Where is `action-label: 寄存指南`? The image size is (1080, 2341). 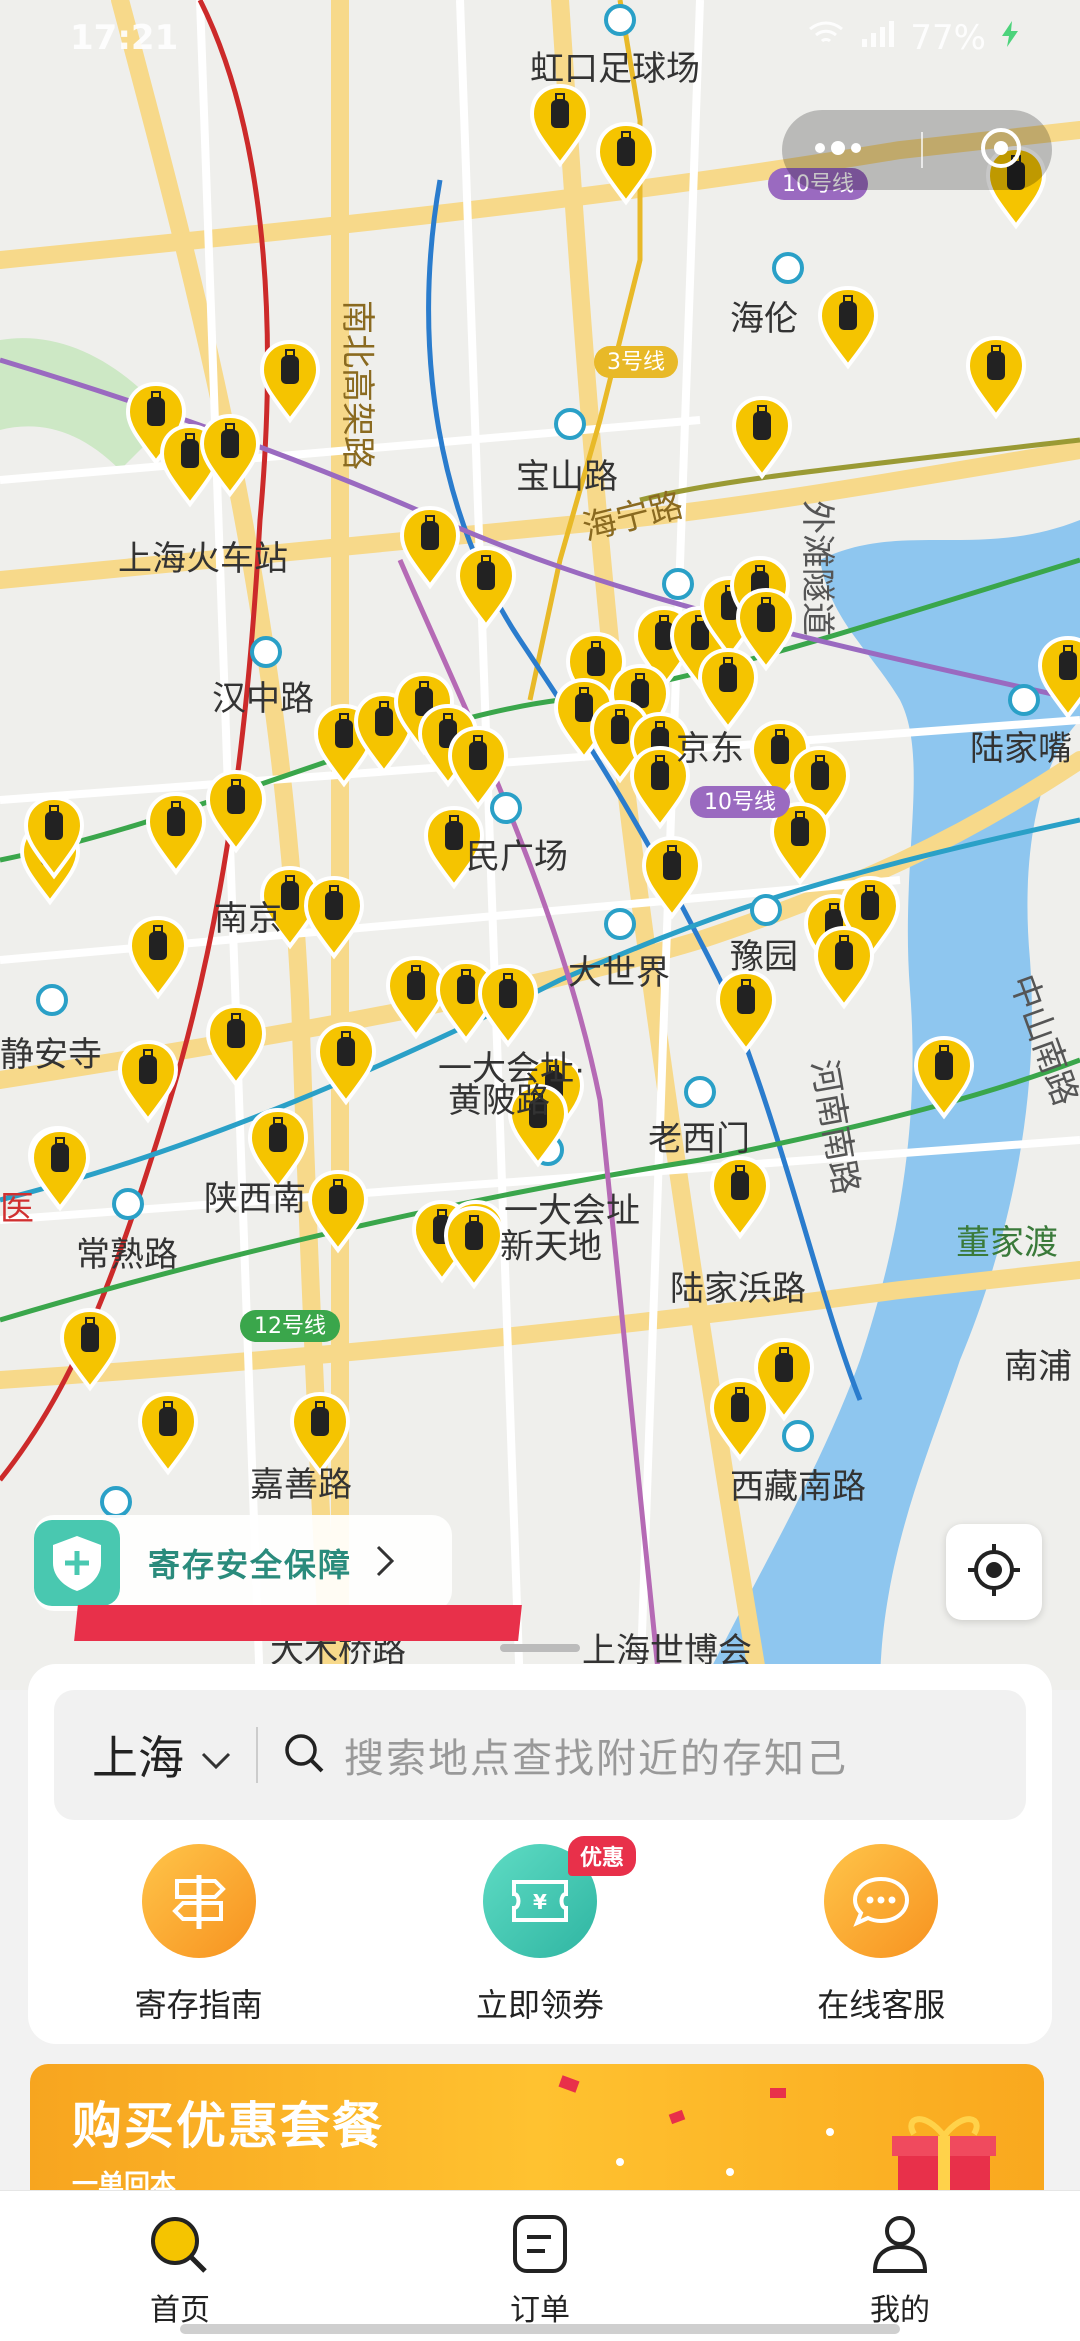
action-label: 寄存指南 is located at coordinates (198, 2005).